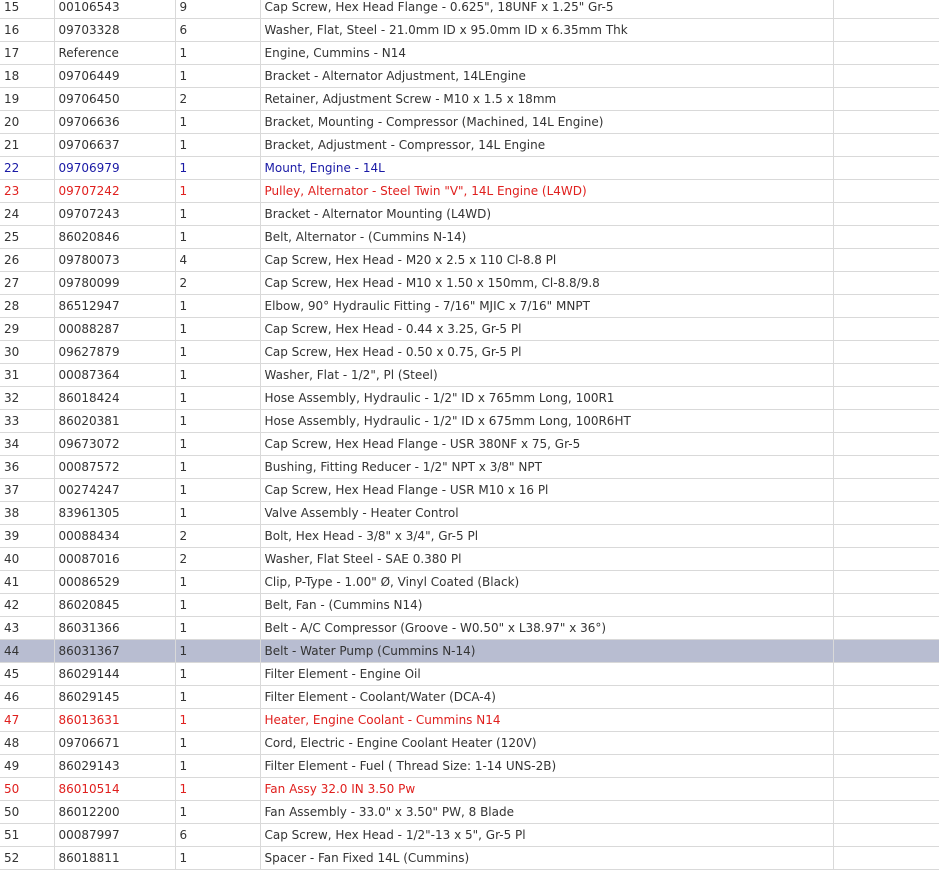 This screenshot has width=939, height=870. Describe the element at coordinates (115, 99) in the screenshot. I see `part-number-cell: 09706450` at that location.